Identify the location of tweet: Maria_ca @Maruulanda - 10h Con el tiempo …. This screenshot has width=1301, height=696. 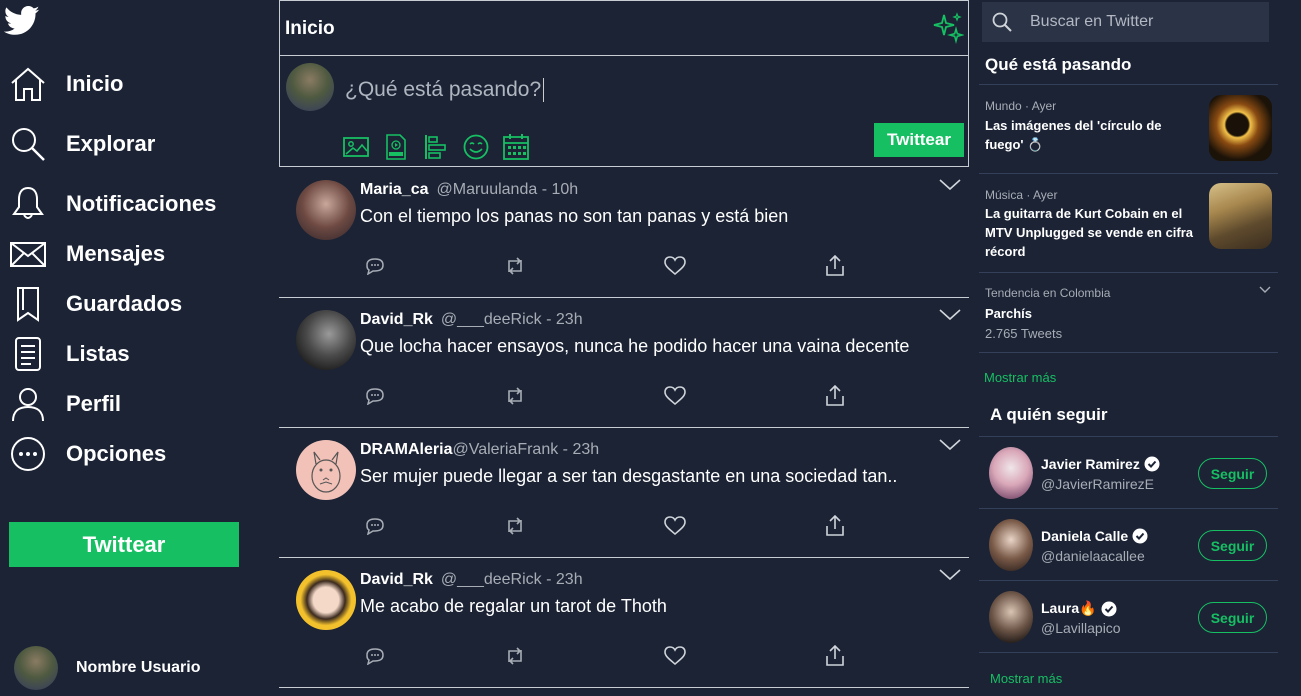
(624, 233).